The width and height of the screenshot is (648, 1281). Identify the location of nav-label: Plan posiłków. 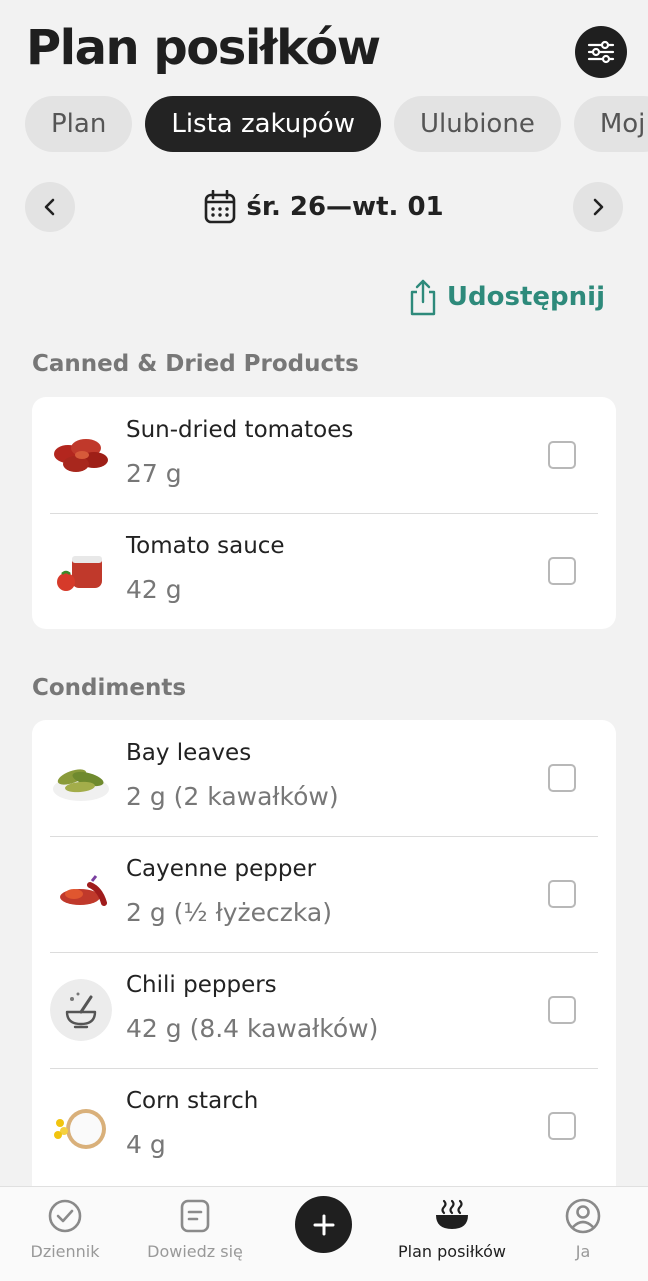
(452, 1251).